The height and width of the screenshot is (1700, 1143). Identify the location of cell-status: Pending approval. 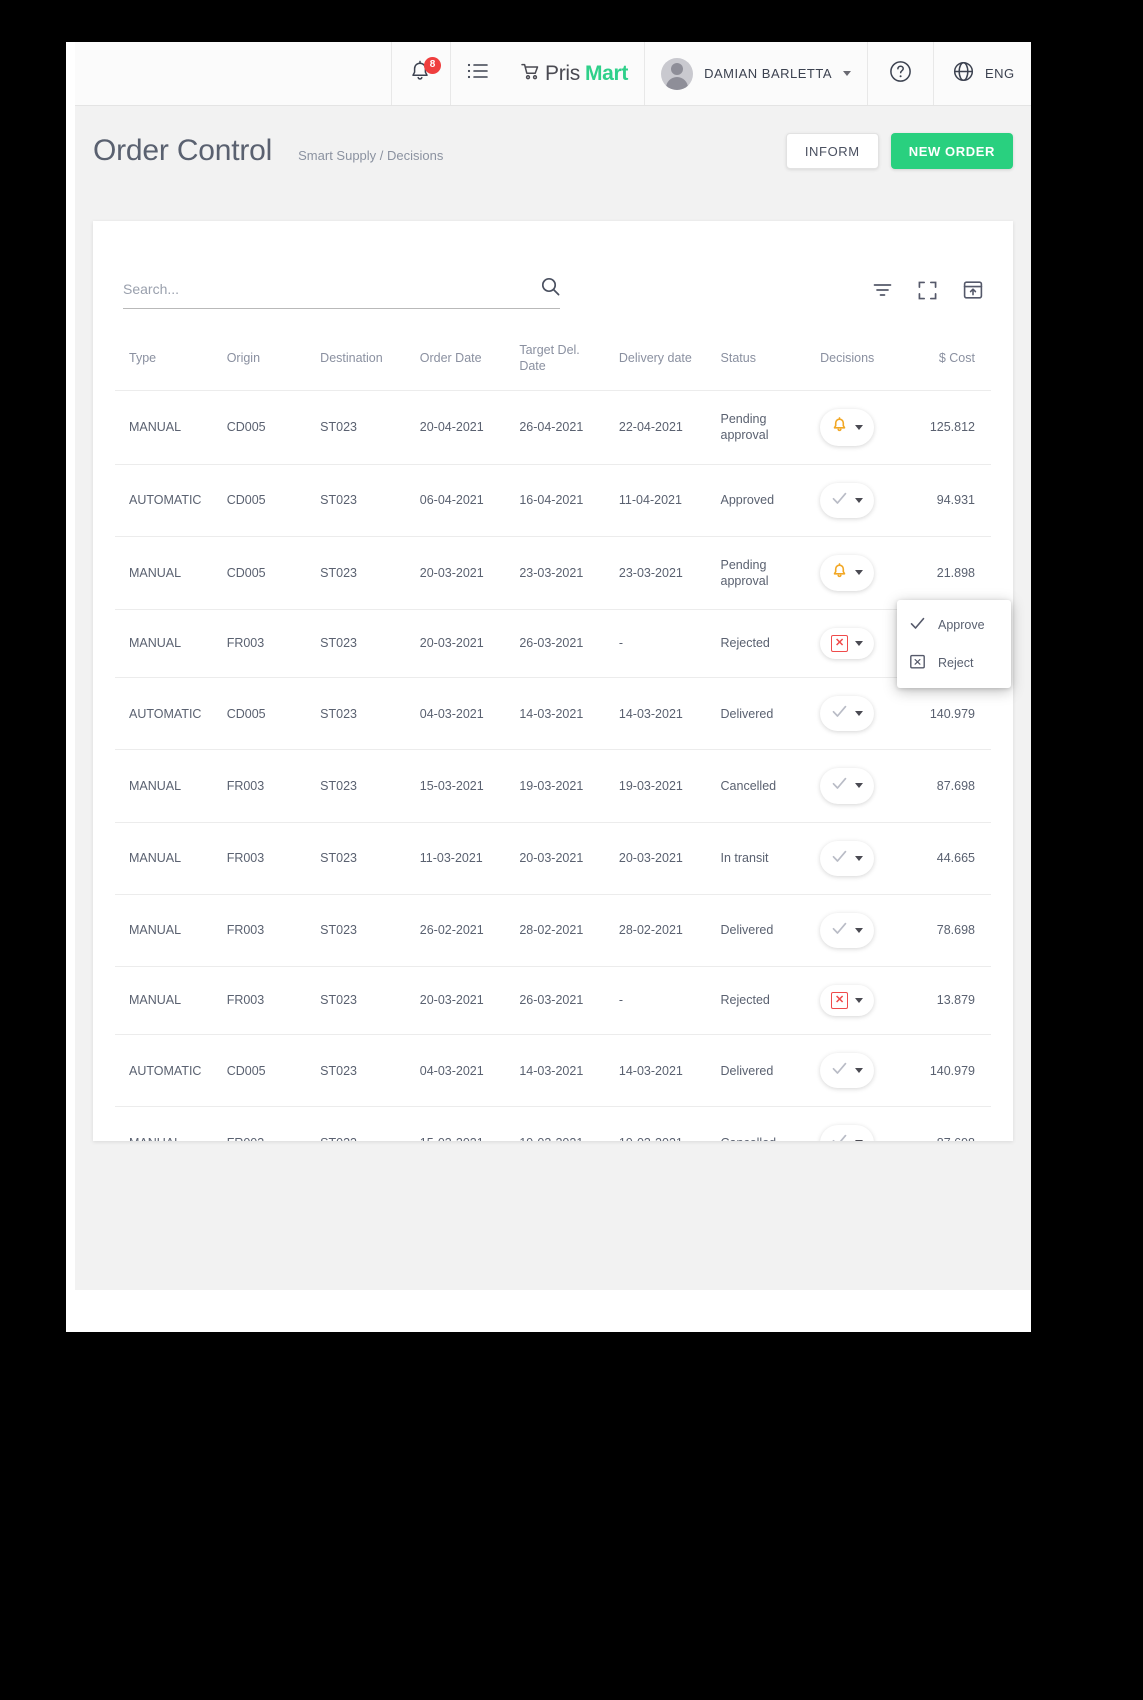
(764, 427).